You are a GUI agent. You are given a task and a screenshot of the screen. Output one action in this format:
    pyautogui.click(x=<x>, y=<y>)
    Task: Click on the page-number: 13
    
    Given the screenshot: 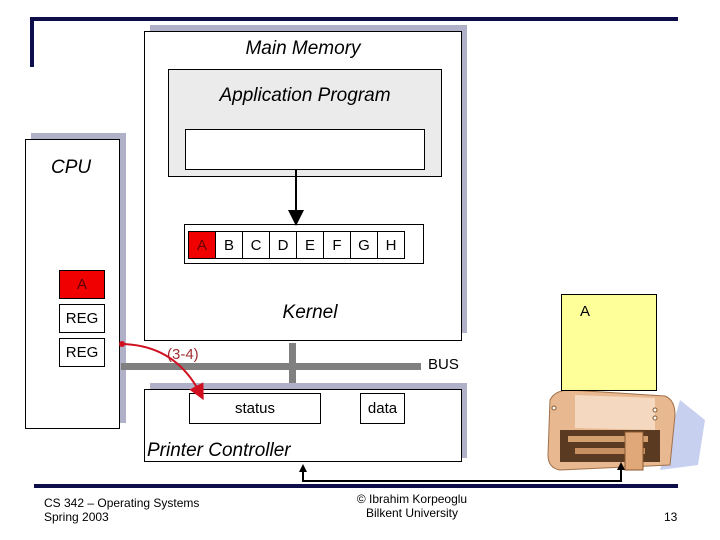 What is the action you would take?
    pyautogui.click(x=671, y=517)
    